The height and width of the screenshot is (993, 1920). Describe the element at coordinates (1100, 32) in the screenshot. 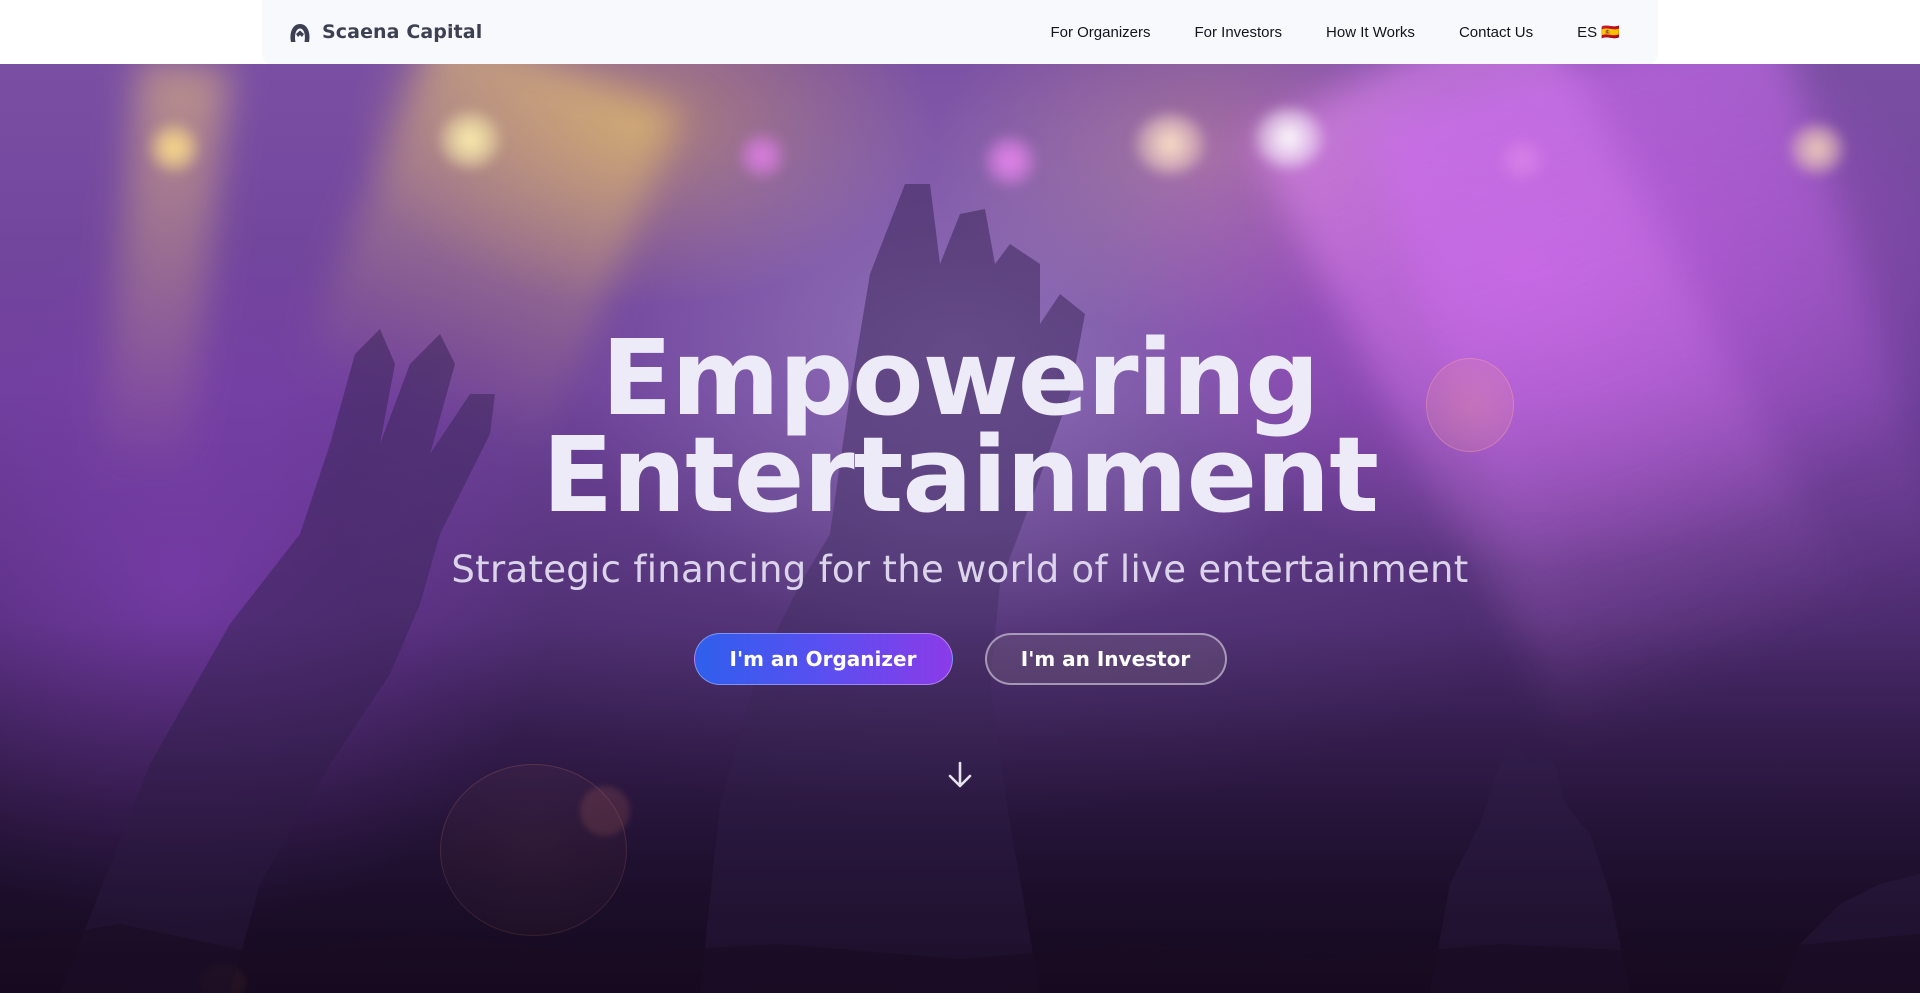

I see `nav-for-organizers: For Organizers` at that location.